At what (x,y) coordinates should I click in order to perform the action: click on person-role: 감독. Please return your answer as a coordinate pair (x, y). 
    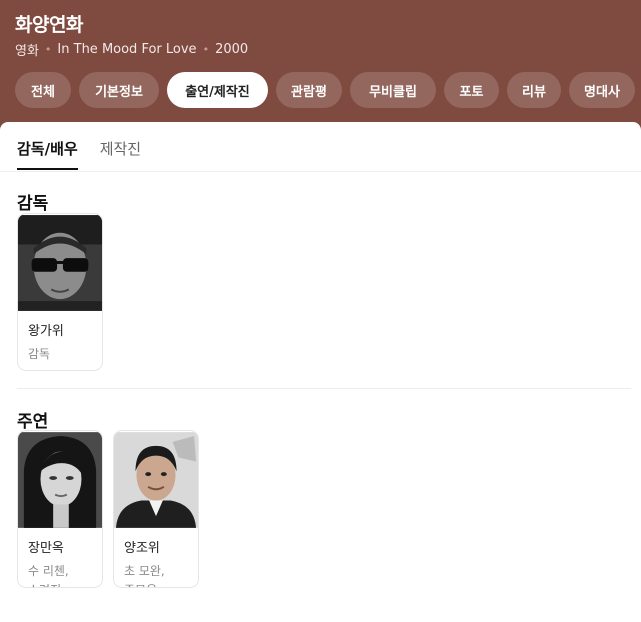
    Looking at the image, I should click on (39, 354).